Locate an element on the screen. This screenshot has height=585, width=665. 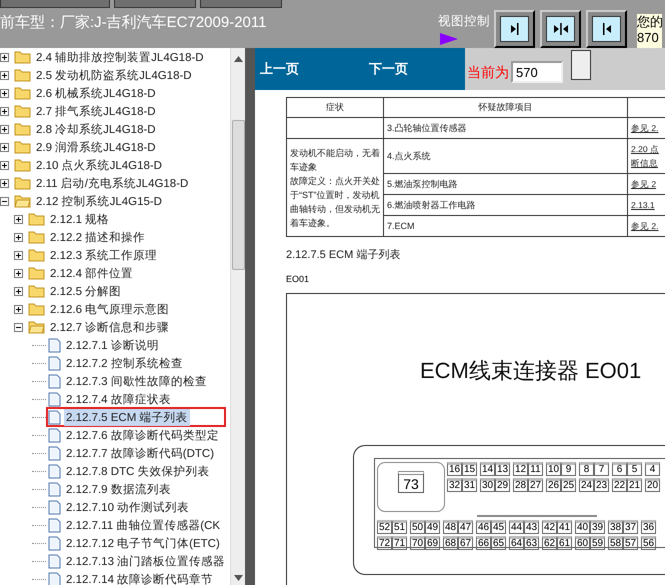
vehicle-model-text: 前车型：厂家:J-吉利汽车EC72009-2011 is located at coordinates (133, 22).